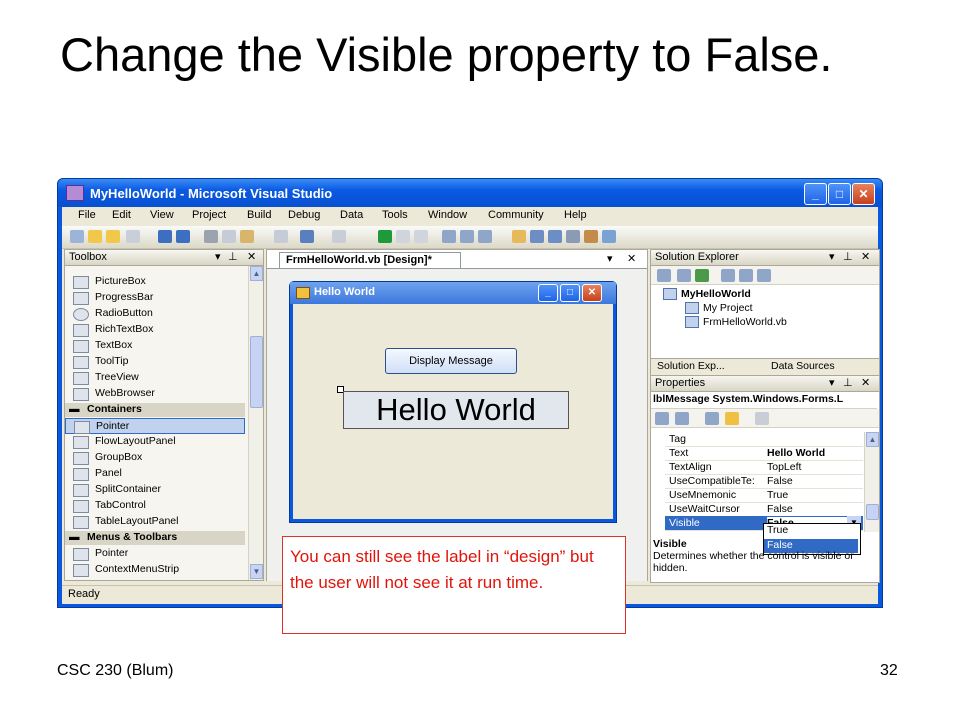  What do you see at coordinates (155, 442) in the screenshot?
I see `tool-flowlayoutpanel: FlowLayoutPanel` at bounding box center [155, 442].